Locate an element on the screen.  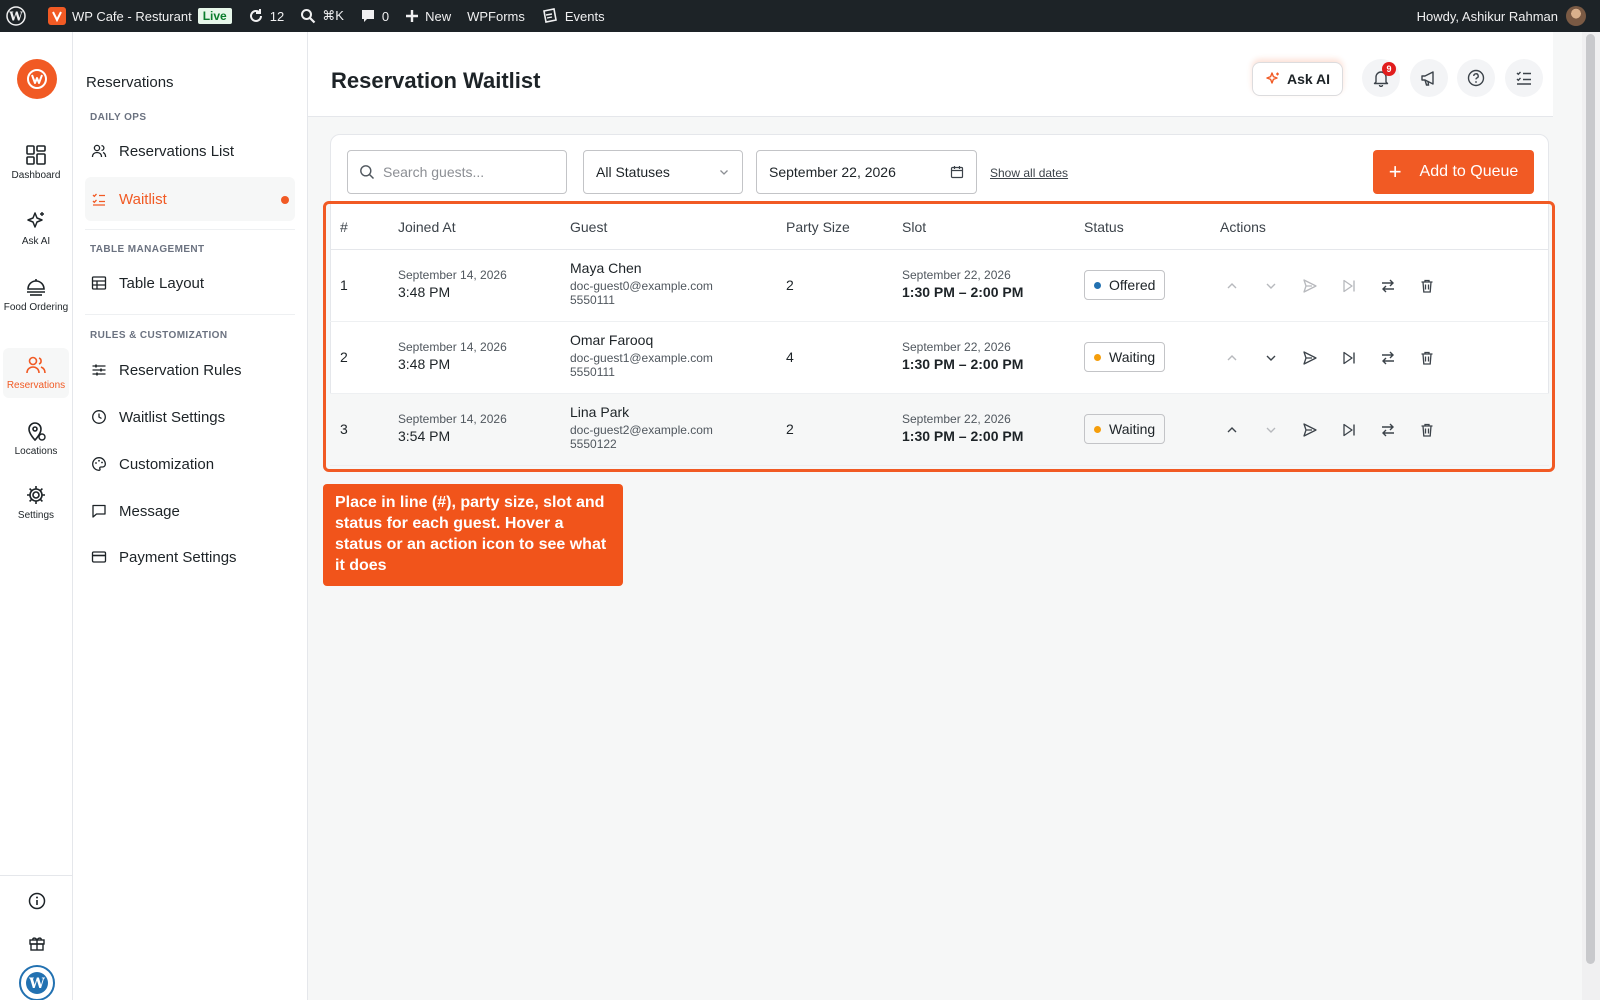
users-icon is located at coordinates (99, 151).